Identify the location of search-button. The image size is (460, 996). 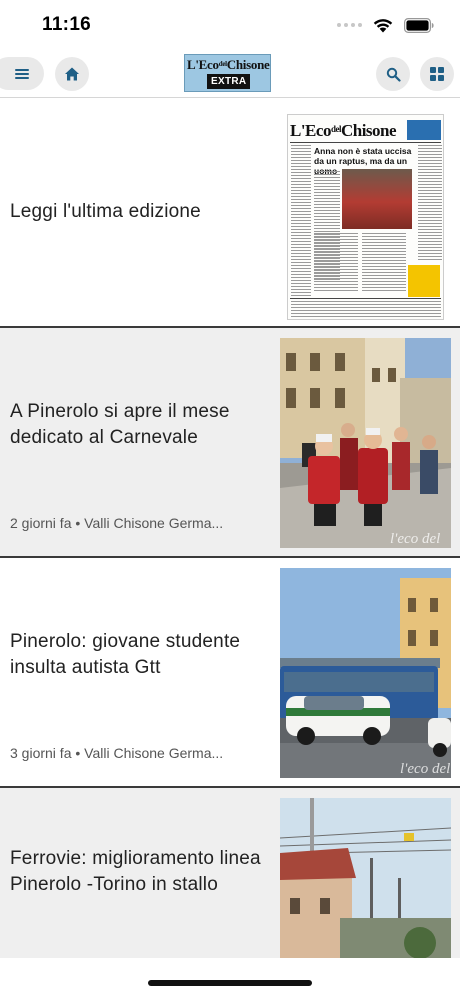
(393, 74).